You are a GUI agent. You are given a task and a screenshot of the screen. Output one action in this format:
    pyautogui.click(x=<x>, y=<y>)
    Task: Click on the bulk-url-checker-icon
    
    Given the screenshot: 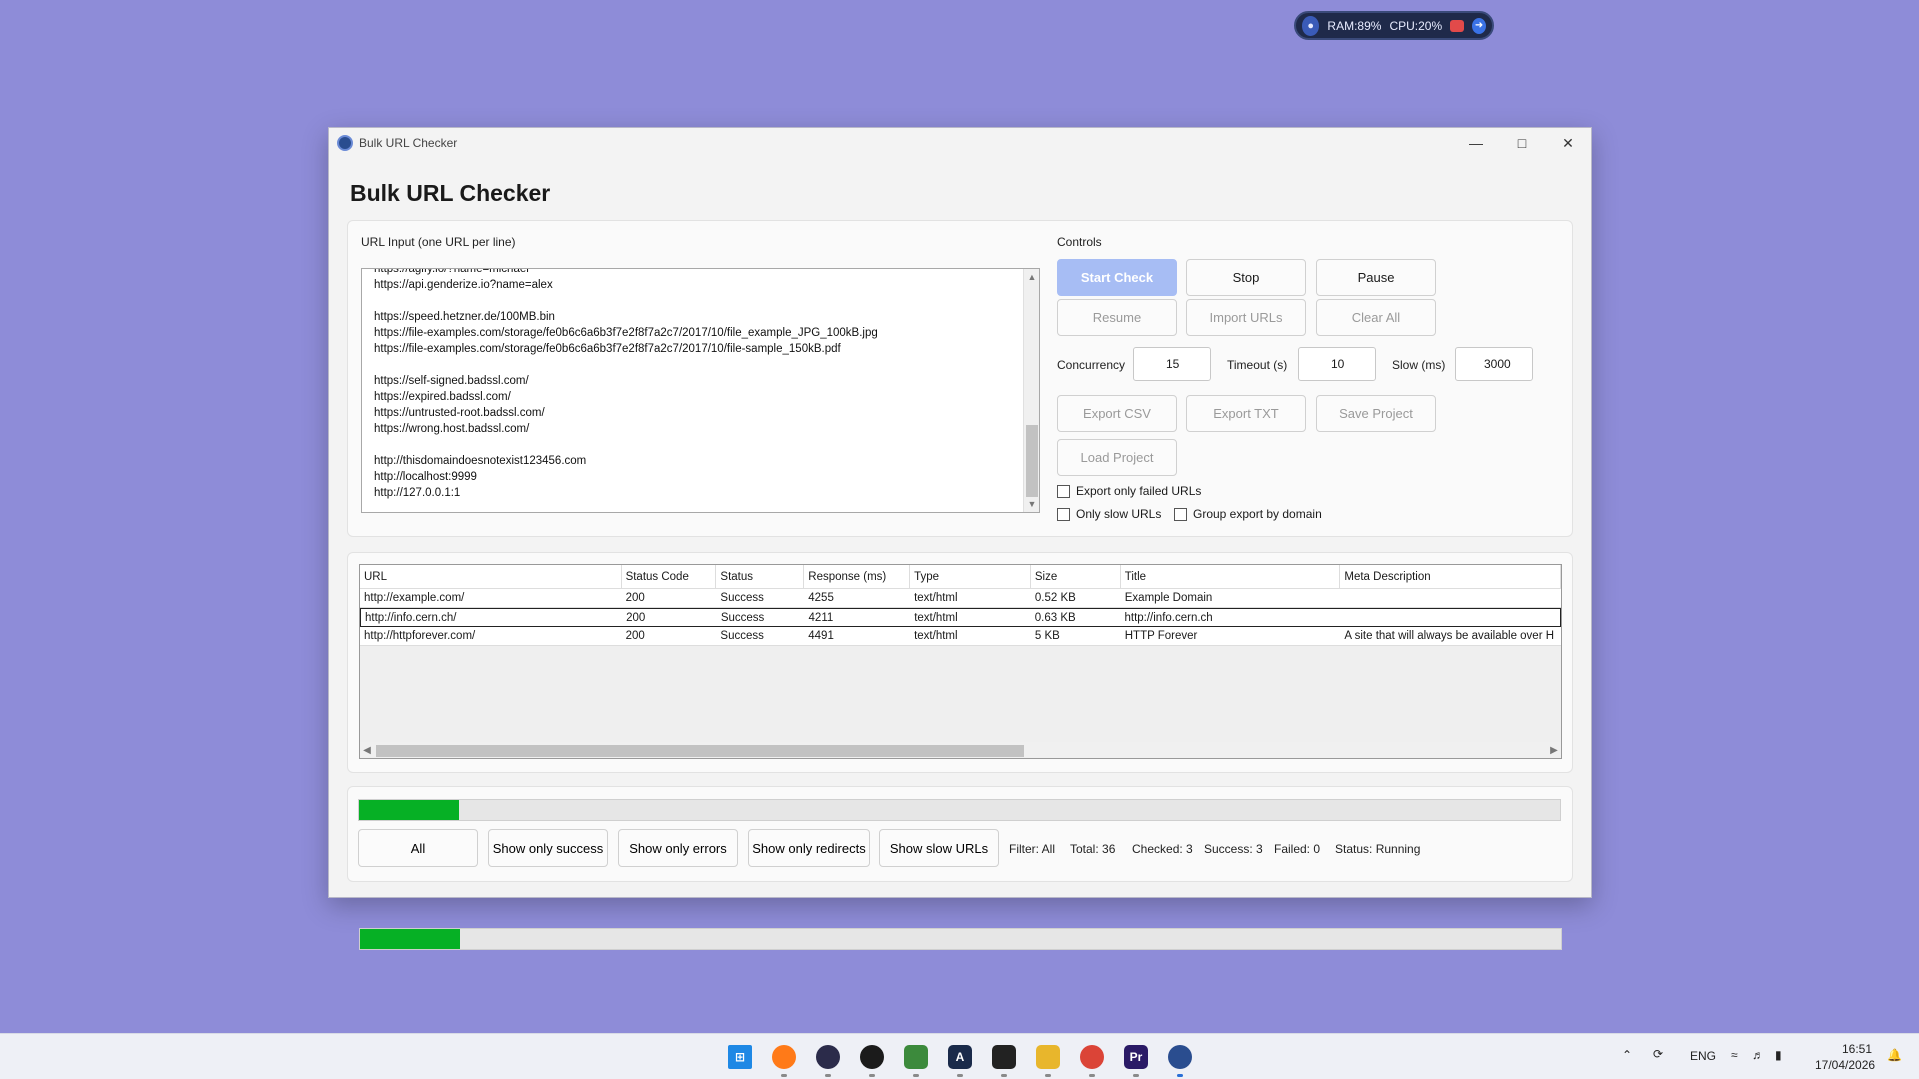 What is the action you would take?
    pyautogui.click(x=1180, y=1057)
    